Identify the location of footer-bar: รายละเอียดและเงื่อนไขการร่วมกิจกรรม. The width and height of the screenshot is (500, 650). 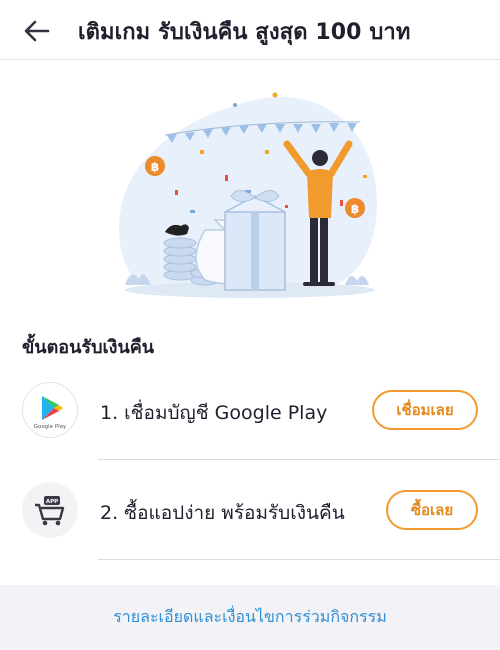
(250, 617).